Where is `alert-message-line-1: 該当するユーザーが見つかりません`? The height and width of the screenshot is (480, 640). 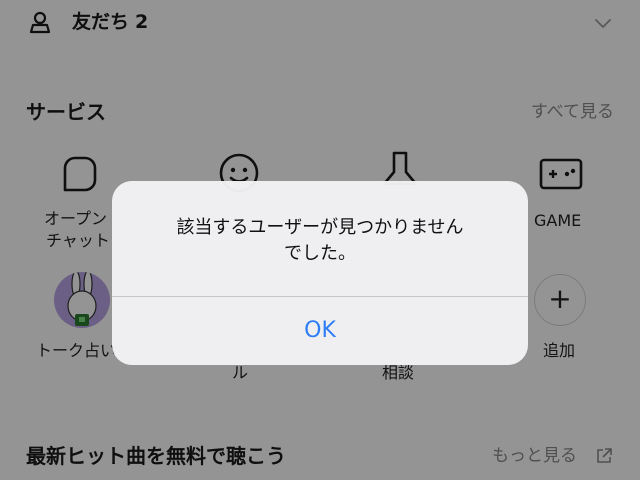 alert-message-line-1: 該当するユーザーが見つかりません is located at coordinates (320, 227).